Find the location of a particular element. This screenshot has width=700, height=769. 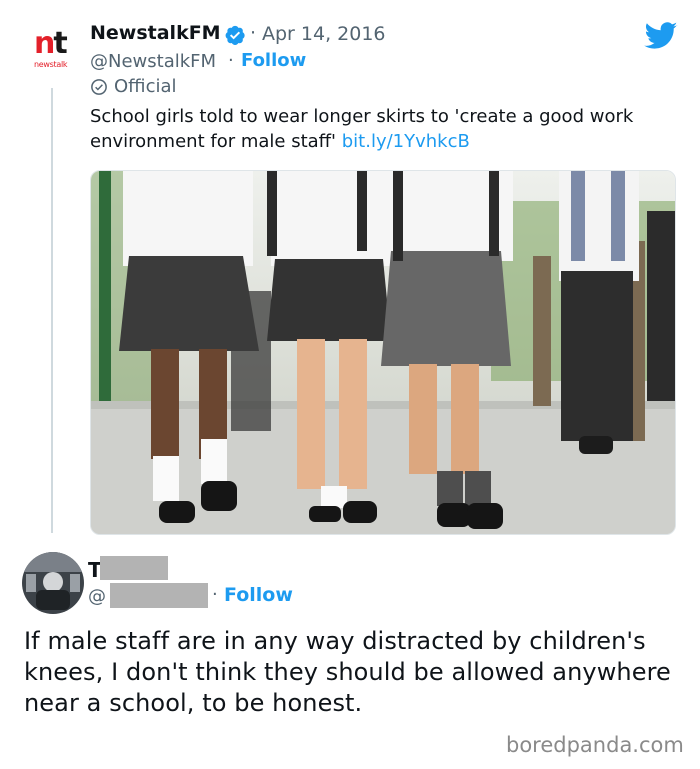

newstalk-logo: nt newstalk is located at coordinates (54, 47).